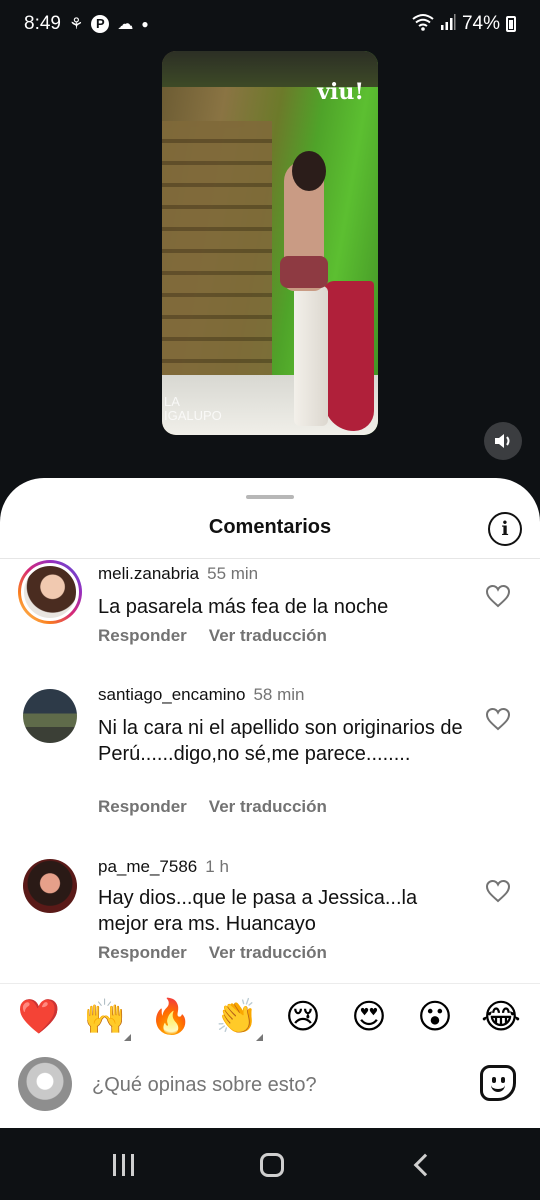 Image resolution: width=540 pixels, height=1200 pixels. I want to click on emoji-raised-hands: 🙌, so click(105, 1017).